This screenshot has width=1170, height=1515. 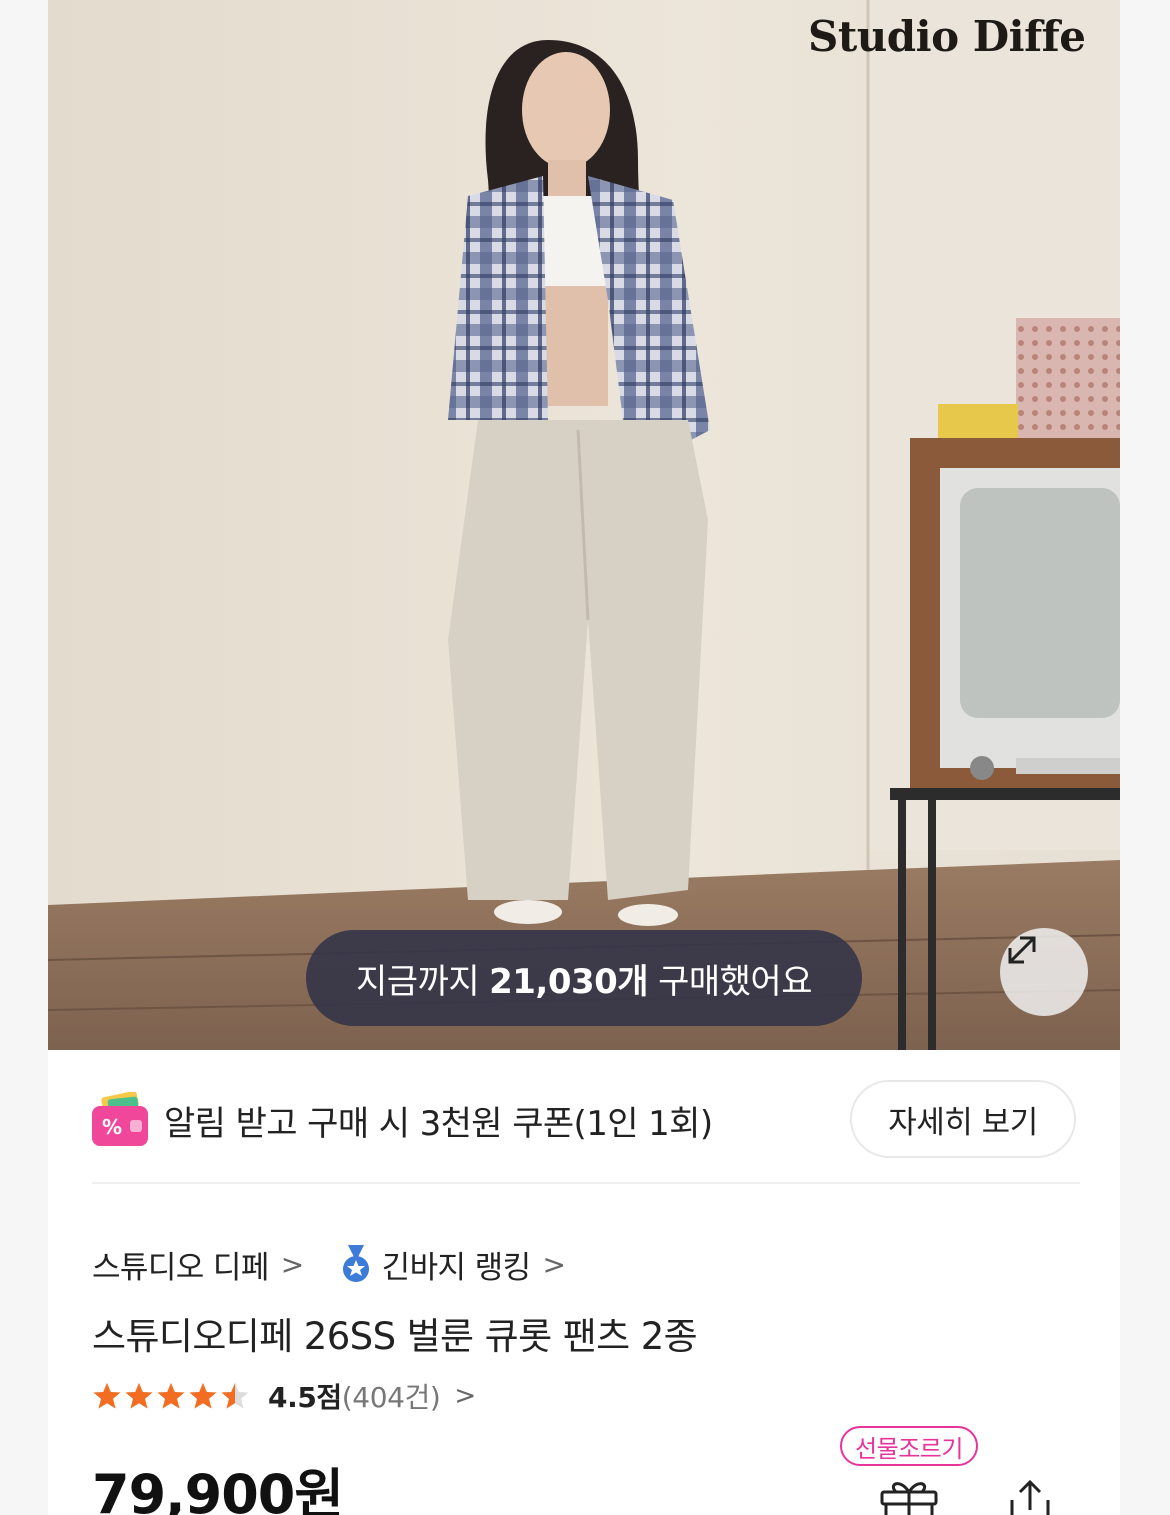 What do you see at coordinates (305, 1397) in the screenshot?
I see `rating-score: 4.5점` at bounding box center [305, 1397].